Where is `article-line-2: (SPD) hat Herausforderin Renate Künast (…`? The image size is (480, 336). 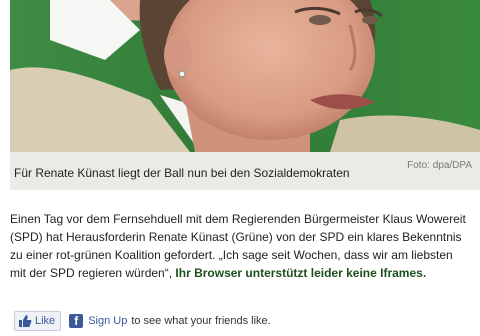
article-line-2: (SPD) hat Herausforderin Renate Künast (… is located at coordinates (236, 237).